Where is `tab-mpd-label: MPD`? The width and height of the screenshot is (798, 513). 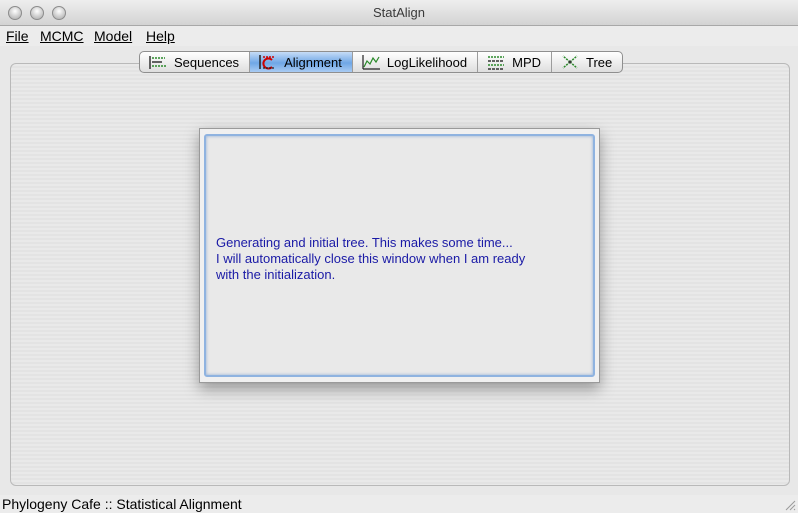 tab-mpd-label: MPD is located at coordinates (526, 62).